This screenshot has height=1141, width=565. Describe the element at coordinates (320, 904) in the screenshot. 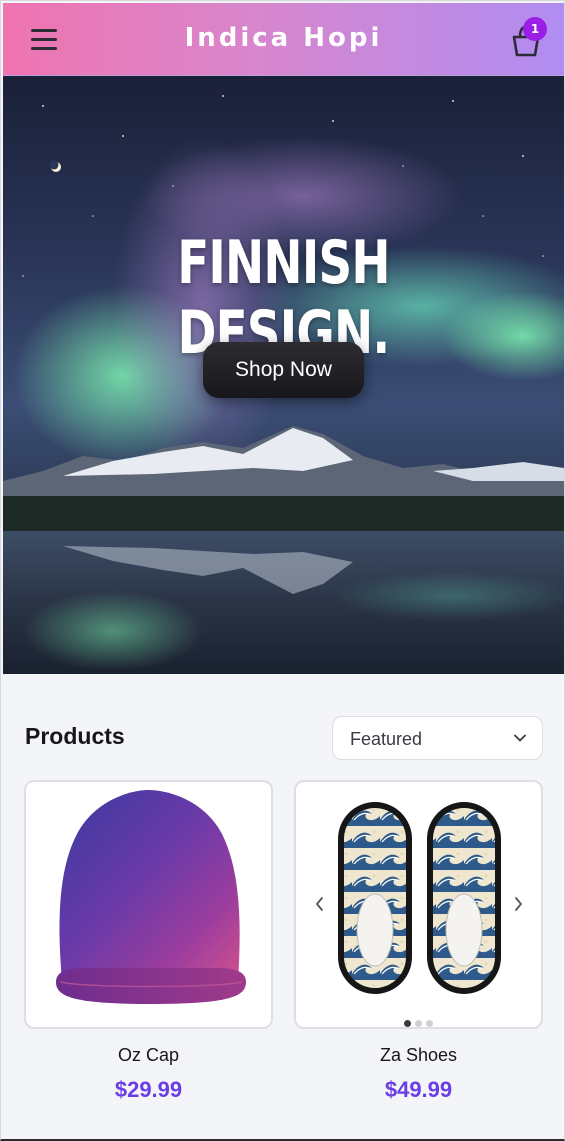

I see `carousel-prev-icon` at that location.